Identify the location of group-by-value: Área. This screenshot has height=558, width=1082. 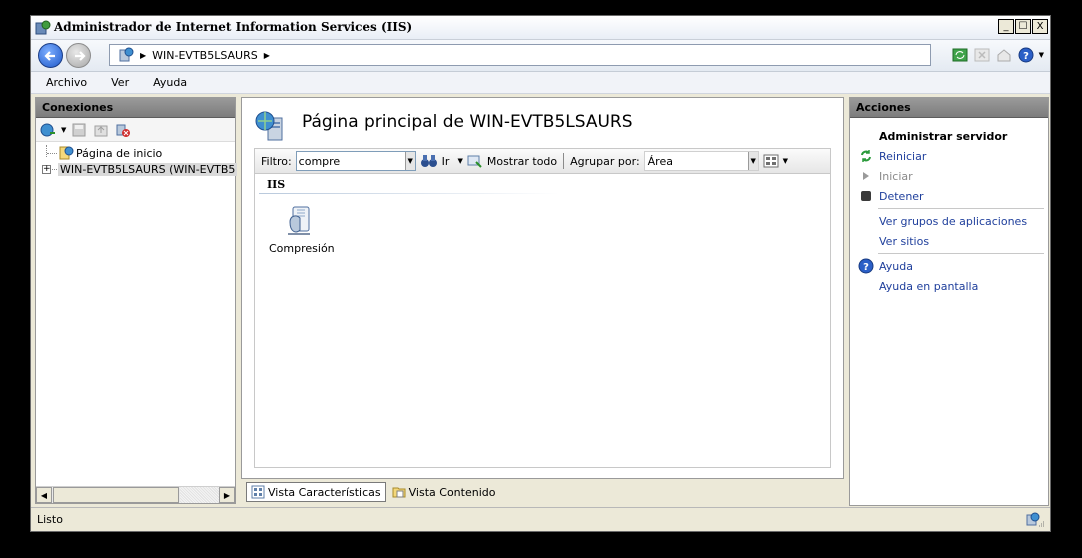
(660, 161).